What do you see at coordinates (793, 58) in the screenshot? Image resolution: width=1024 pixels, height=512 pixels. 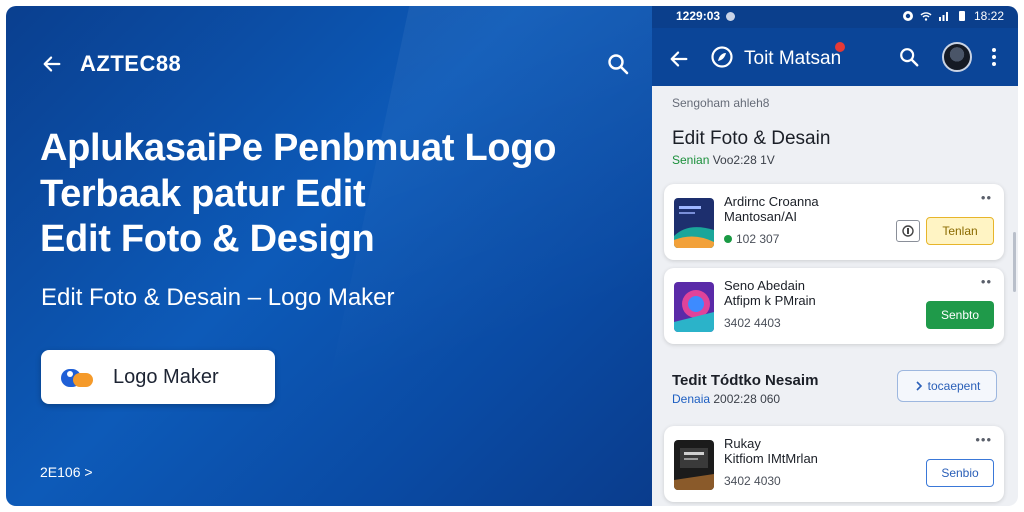 I see `app-bar-title: Toit Matsan` at bounding box center [793, 58].